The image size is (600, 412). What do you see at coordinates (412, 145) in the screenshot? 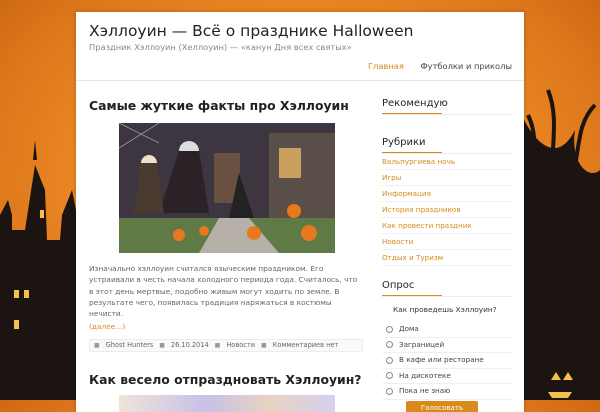
I see `widget-title-rubrics: Рубрики` at bounding box center [412, 145].